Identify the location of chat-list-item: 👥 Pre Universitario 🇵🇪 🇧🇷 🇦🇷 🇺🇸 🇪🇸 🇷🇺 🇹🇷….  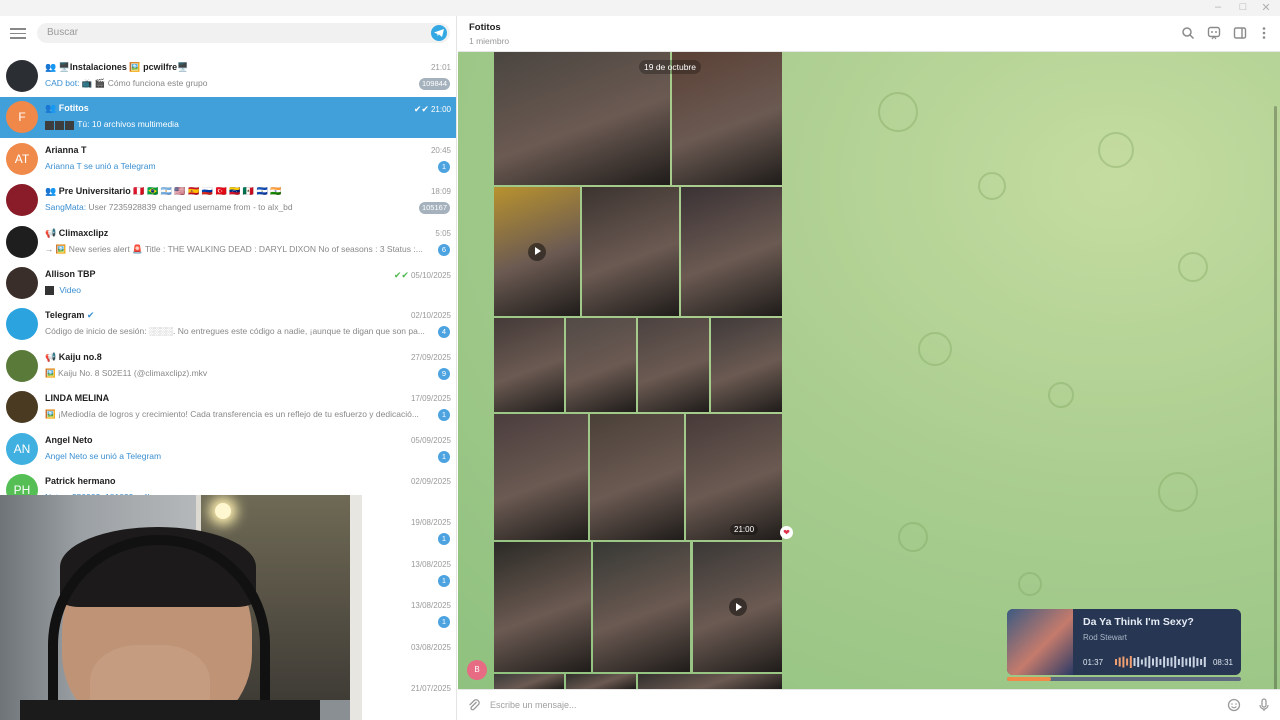
(228, 200).